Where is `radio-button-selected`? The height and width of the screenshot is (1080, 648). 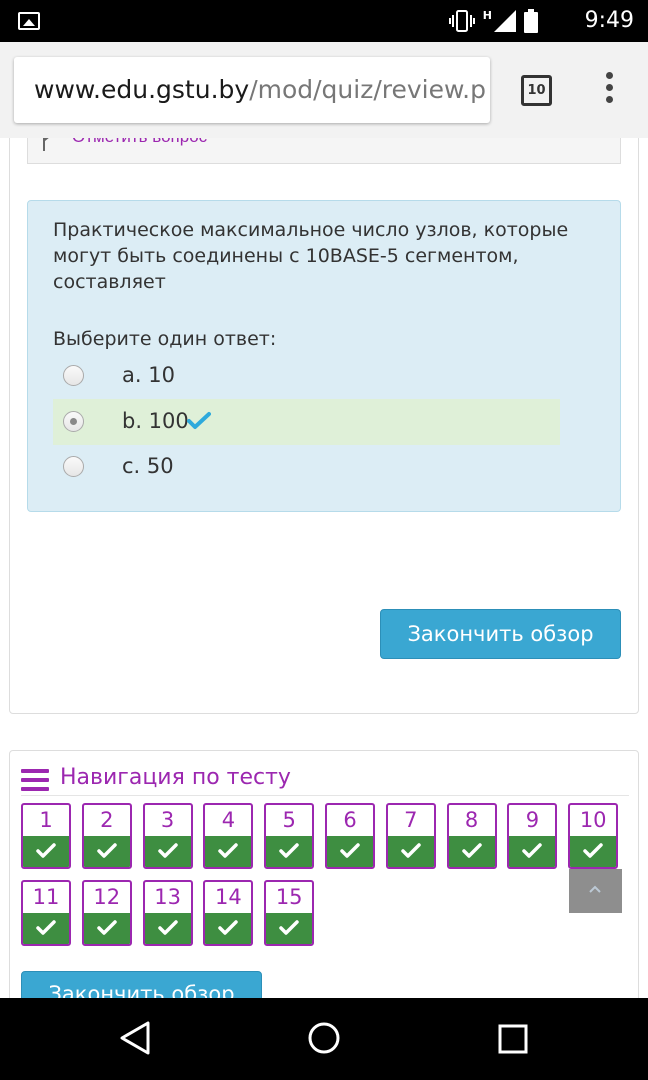
radio-button-selected is located at coordinates (73, 421).